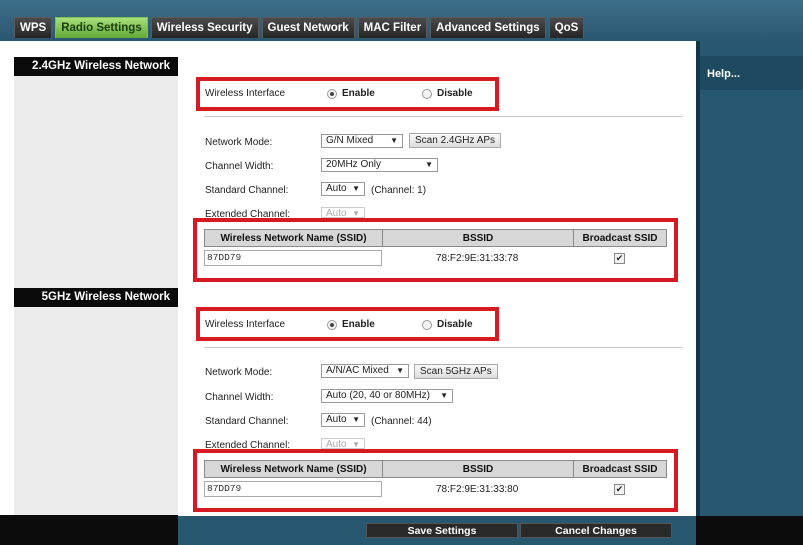 The image size is (803, 545). I want to click on extended-channel-select-24ghz: Auto ▼, so click(343, 212).